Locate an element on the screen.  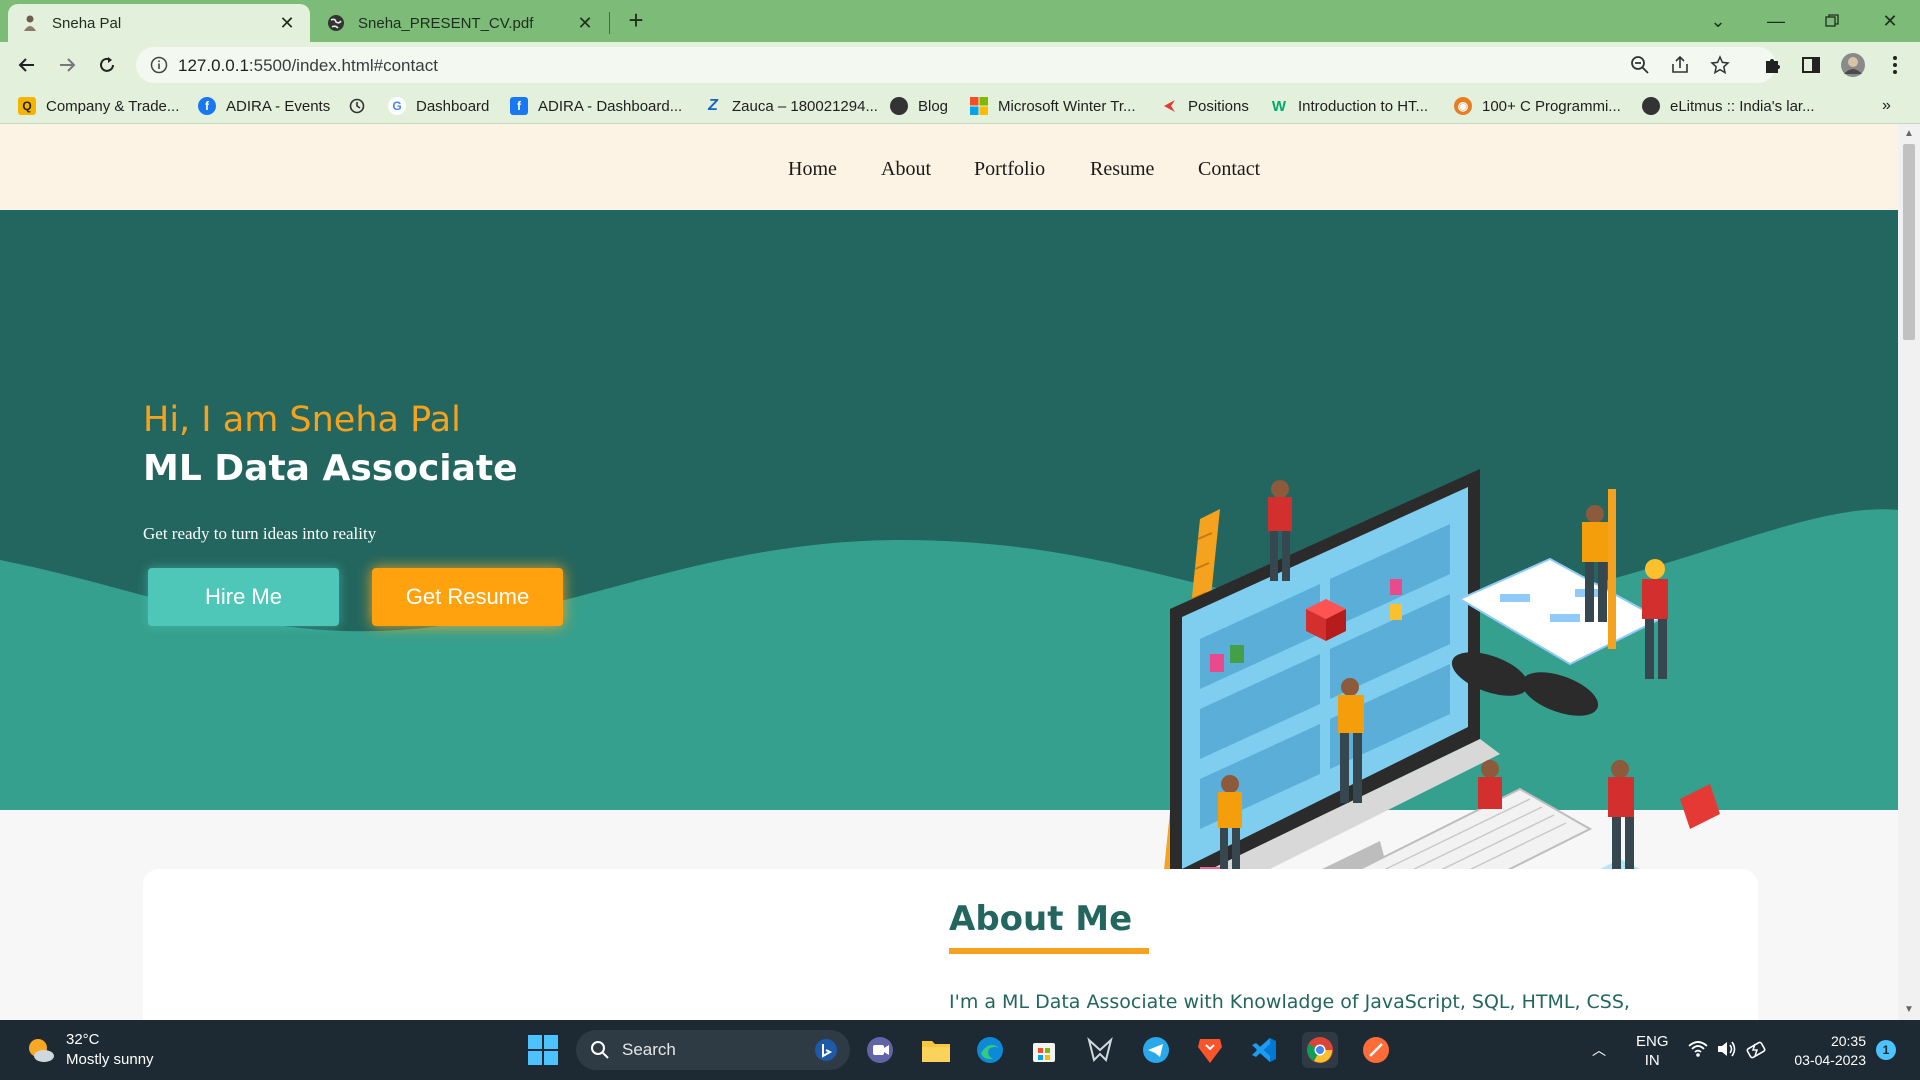
bookmark-label: Dashboard is located at coordinates (453, 106).